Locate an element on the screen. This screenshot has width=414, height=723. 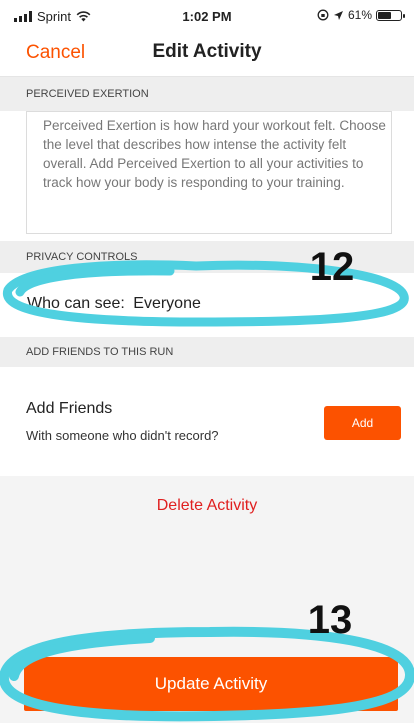
status-right-group: 61% is located at coordinates (361, 15).